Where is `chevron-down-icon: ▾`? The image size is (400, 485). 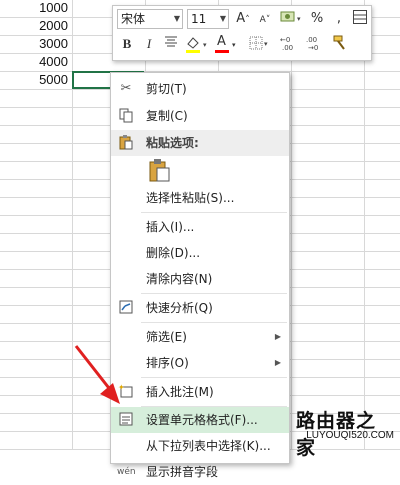 chevron-down-icon: ▾ is located at coordinates (234, 45).